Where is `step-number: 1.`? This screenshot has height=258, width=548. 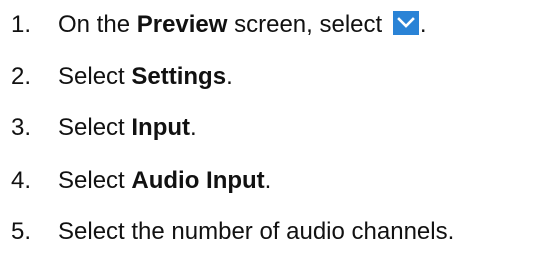 step-number: 1. is located at coordinates (21, 24).